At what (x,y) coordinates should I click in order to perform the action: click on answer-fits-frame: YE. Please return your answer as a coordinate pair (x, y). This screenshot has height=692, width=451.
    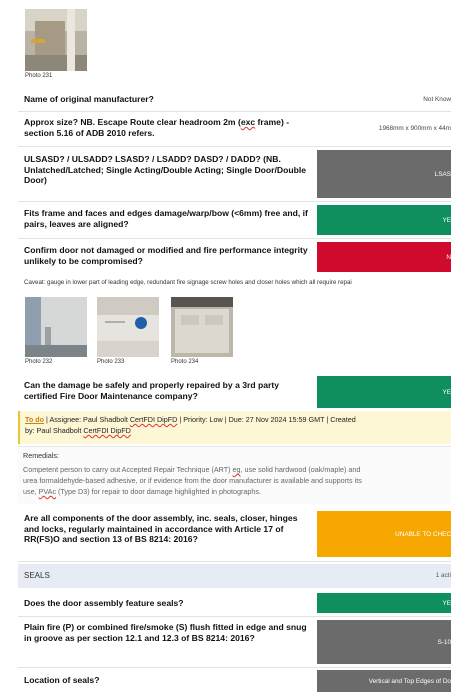
    Looking at the image, I should click on (384, 220).